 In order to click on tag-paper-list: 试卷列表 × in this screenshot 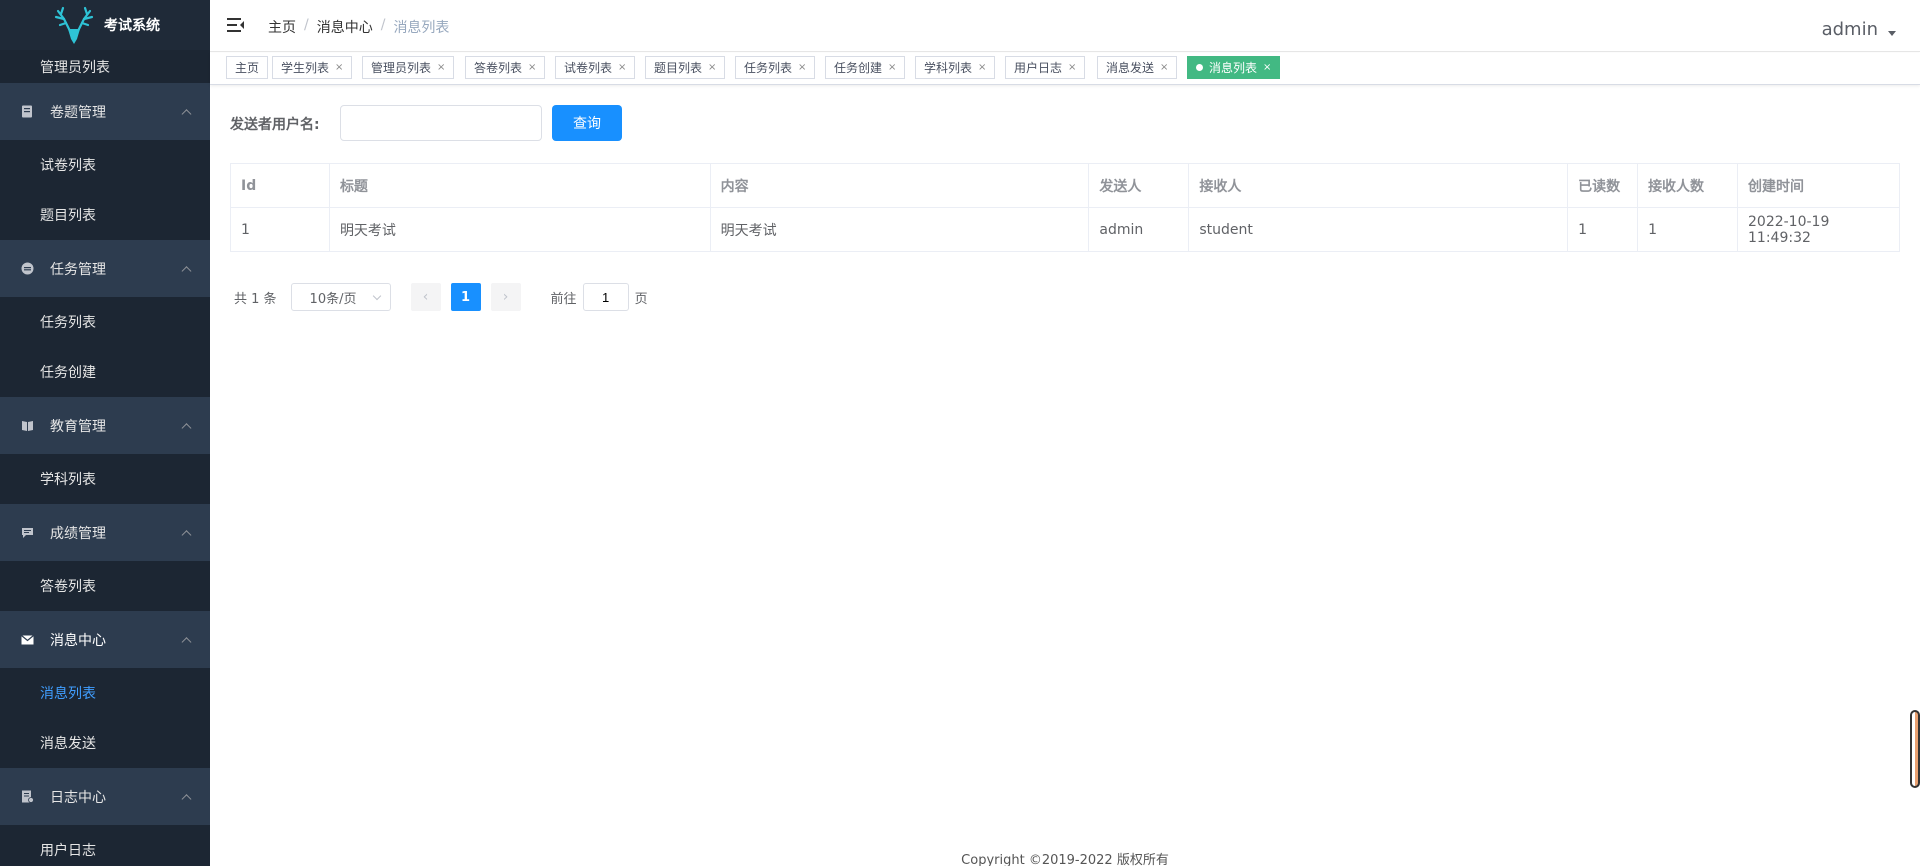, I will do `click(595, 67)`.